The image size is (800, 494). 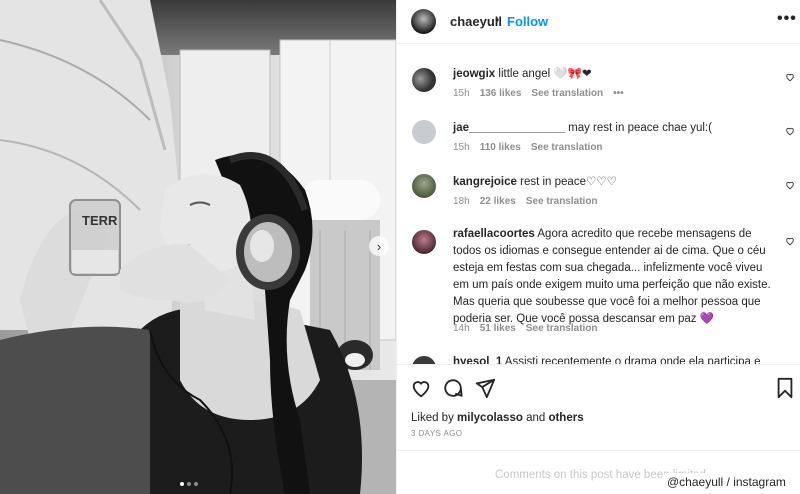 I want to click on post-date: 3 DAYS AGO, so click(x=437, y=433).